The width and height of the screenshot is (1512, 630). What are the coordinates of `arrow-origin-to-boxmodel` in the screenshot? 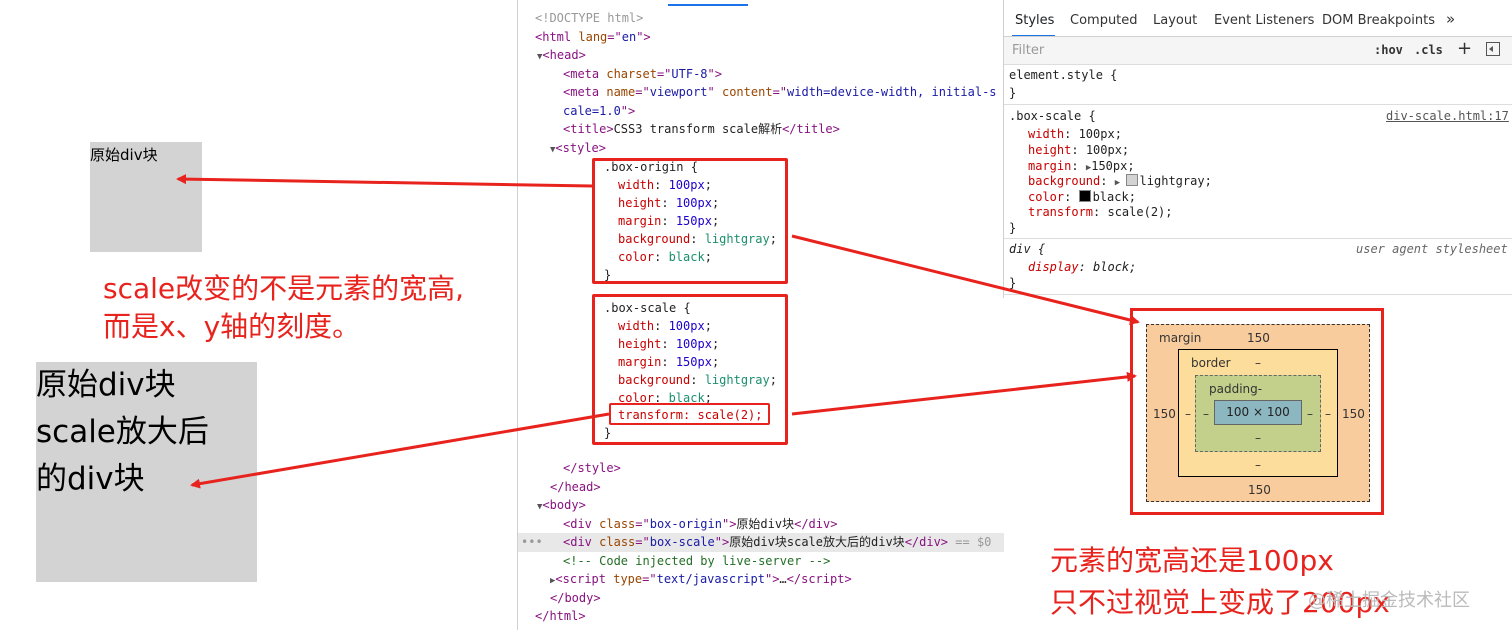 It's located at (965, 279).